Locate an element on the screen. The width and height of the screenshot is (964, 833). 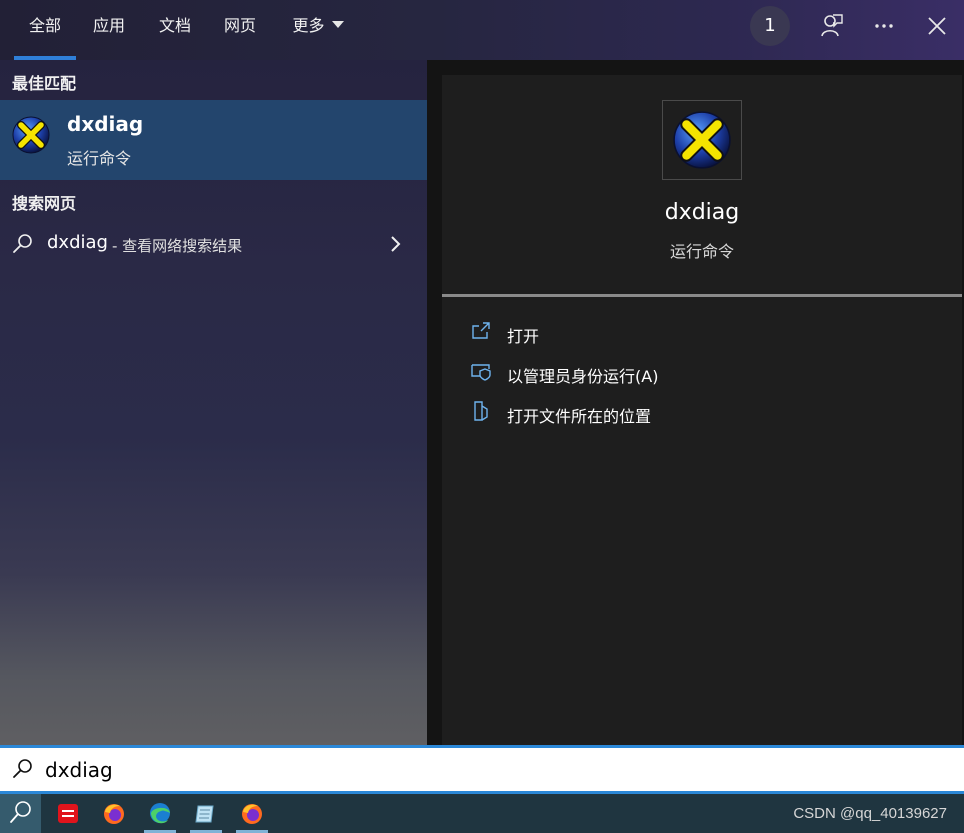
watermark-text: CSDN @qq_40139627 is located at coordinates (870, 813).